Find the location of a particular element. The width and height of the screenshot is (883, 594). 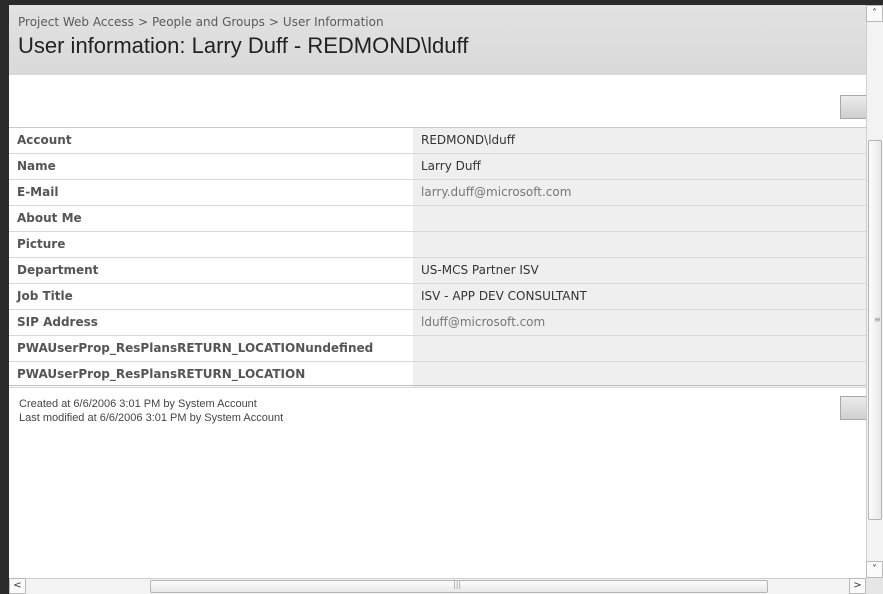

scroll-down-button: ˅ is located at coordinates (874, 569).